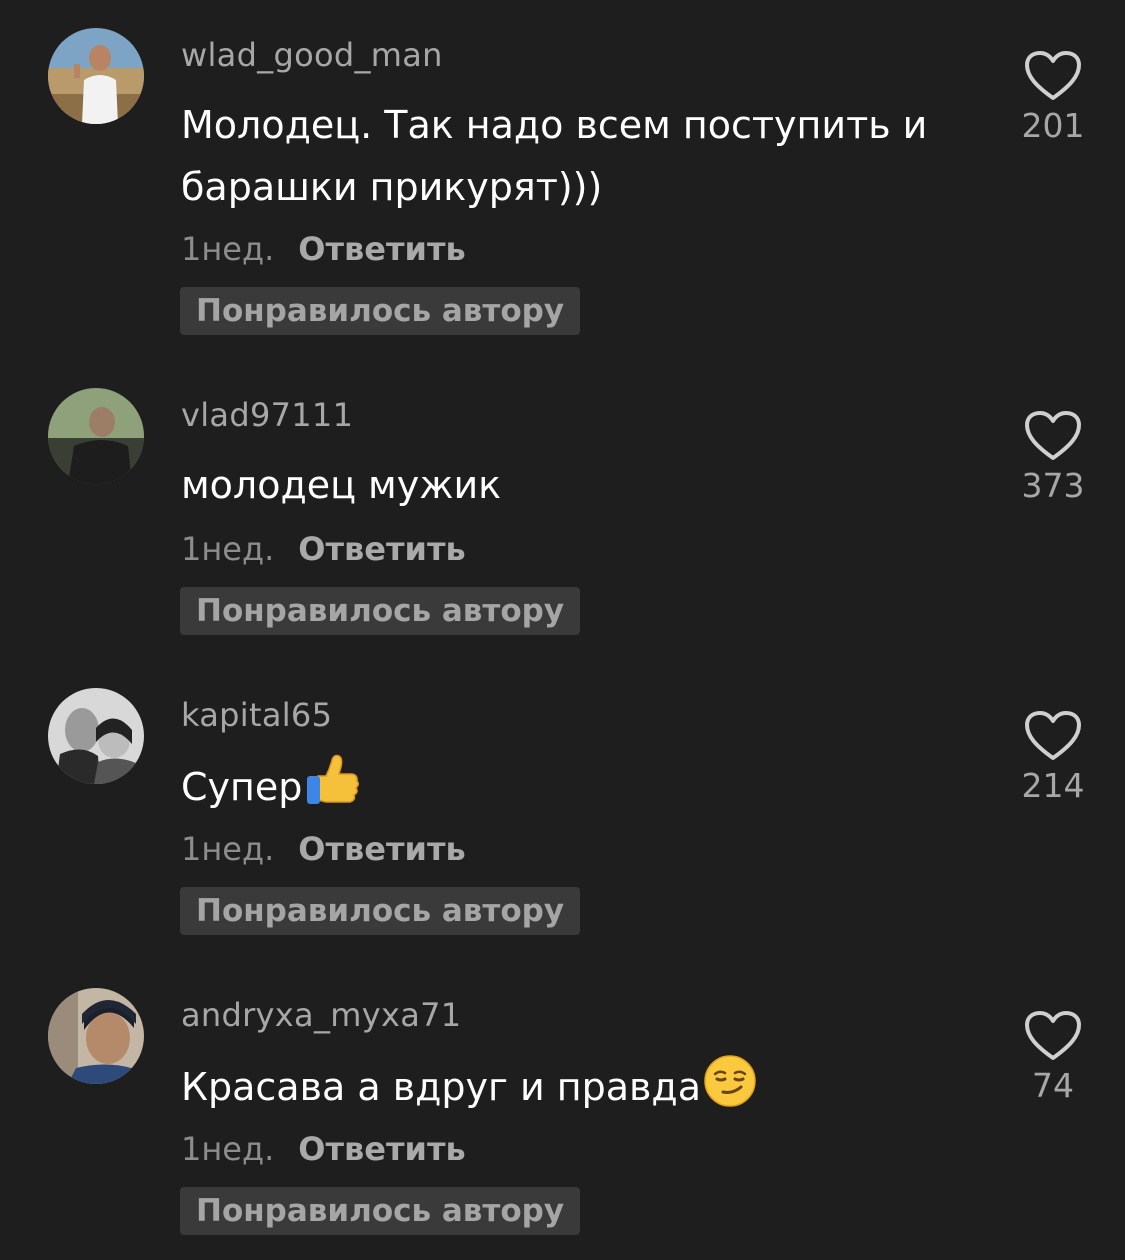 The height and width of the screenshot is (1260, 1125). I want to click on comment-text-content: Супер, so click(242, 787).